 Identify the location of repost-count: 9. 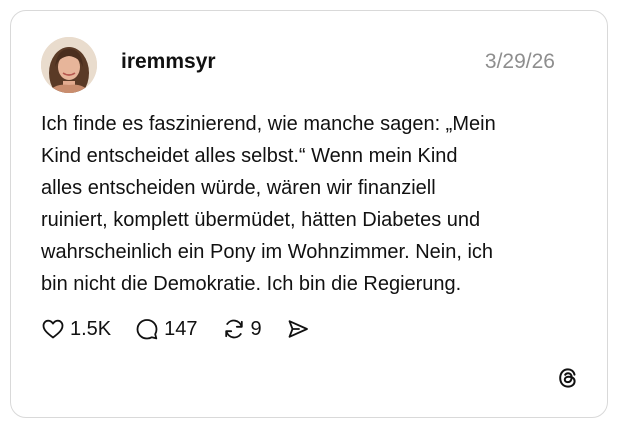
(256, 328).